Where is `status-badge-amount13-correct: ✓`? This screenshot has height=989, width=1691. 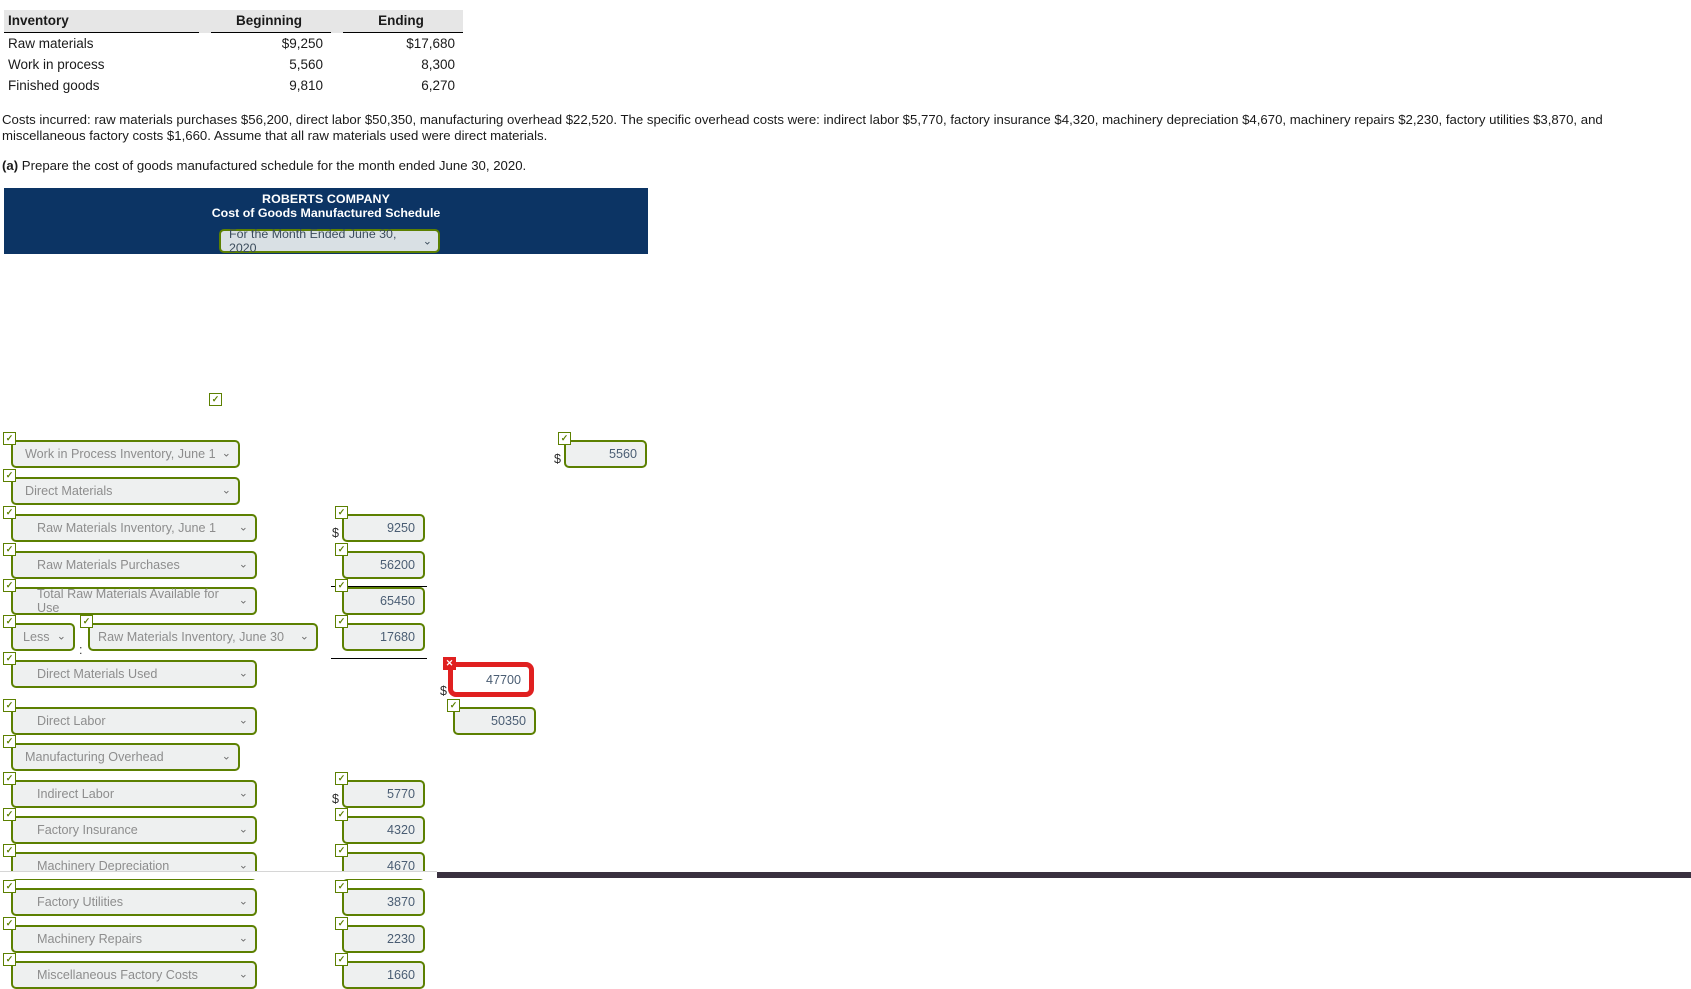
status-badge-amount13-correct: ✓ is located at coordinates (341, 923).